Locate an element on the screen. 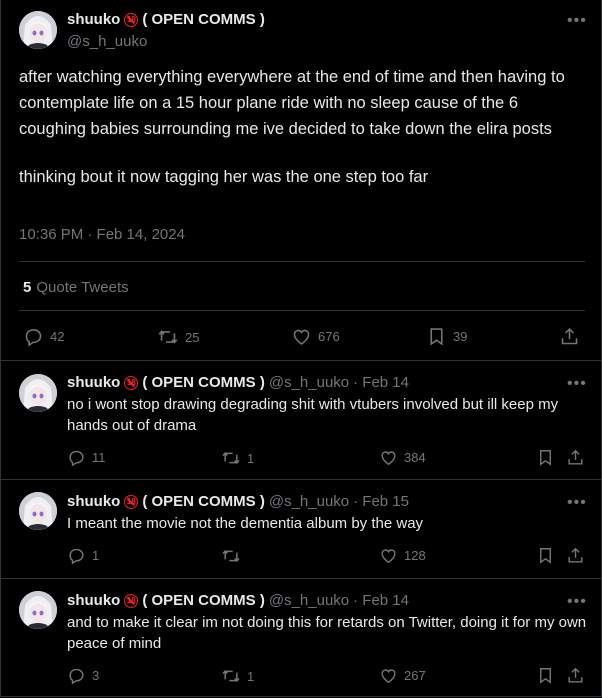 The image size is (602, 698). reply-count: 11 is located at coordinates (99, 457).